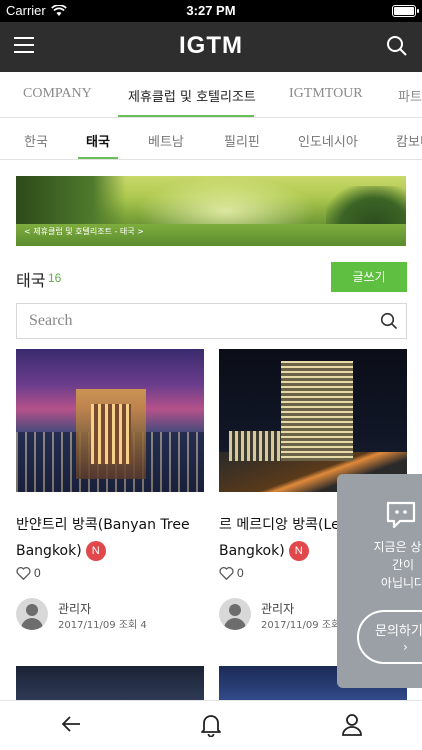  What do you see at coordinates (242, 140) in the screenshot?
I see `tab-philippines: 필리핀` at bounding box center [242, 140].